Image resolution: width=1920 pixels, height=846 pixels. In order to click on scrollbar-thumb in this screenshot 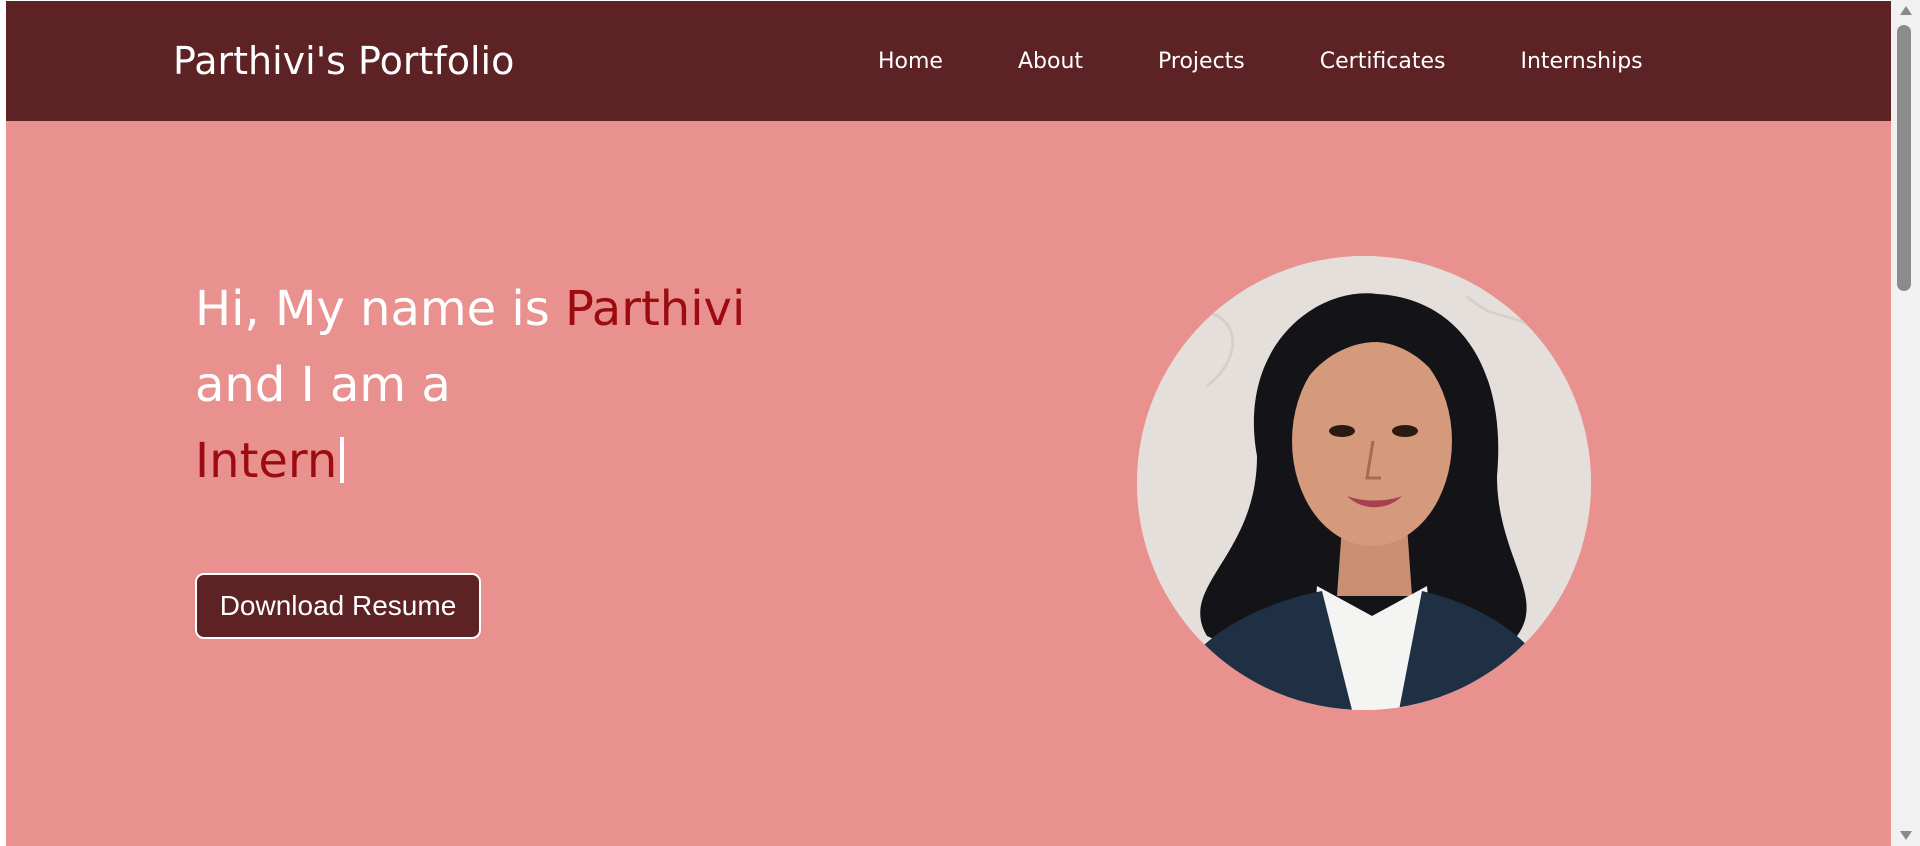, I will do `click(1904, 158)`.